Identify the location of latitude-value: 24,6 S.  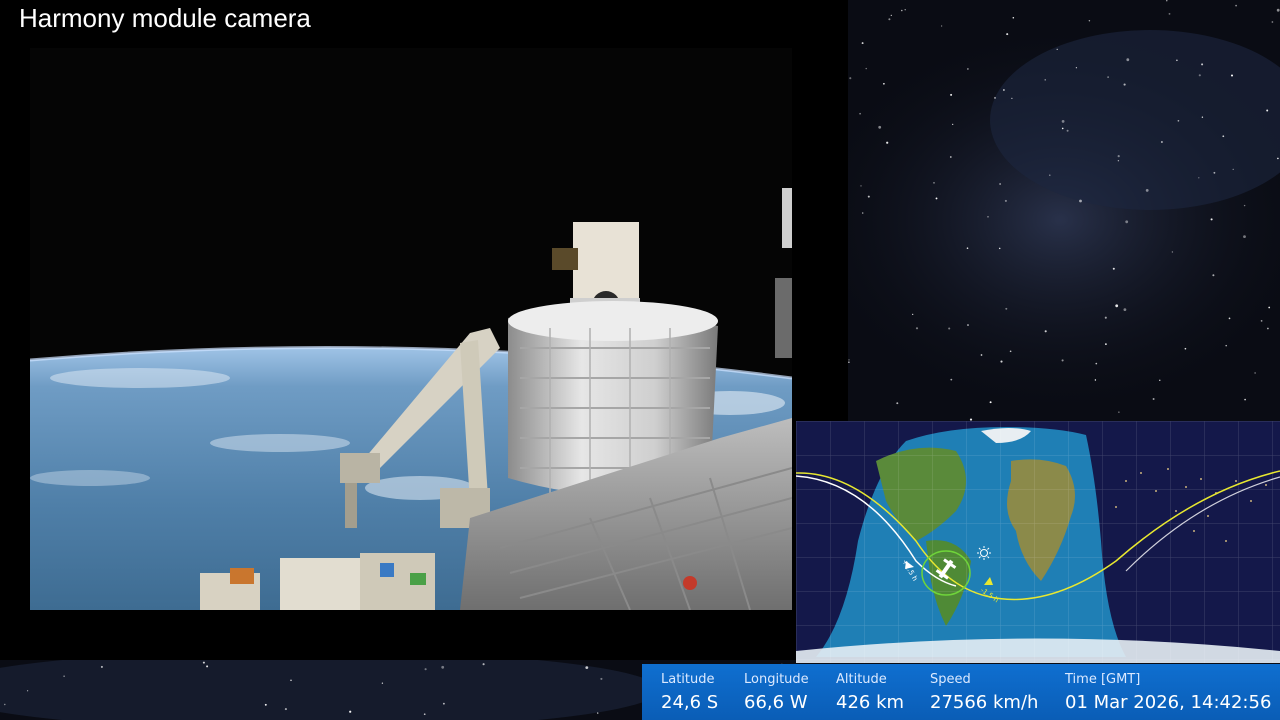
(690, 702).